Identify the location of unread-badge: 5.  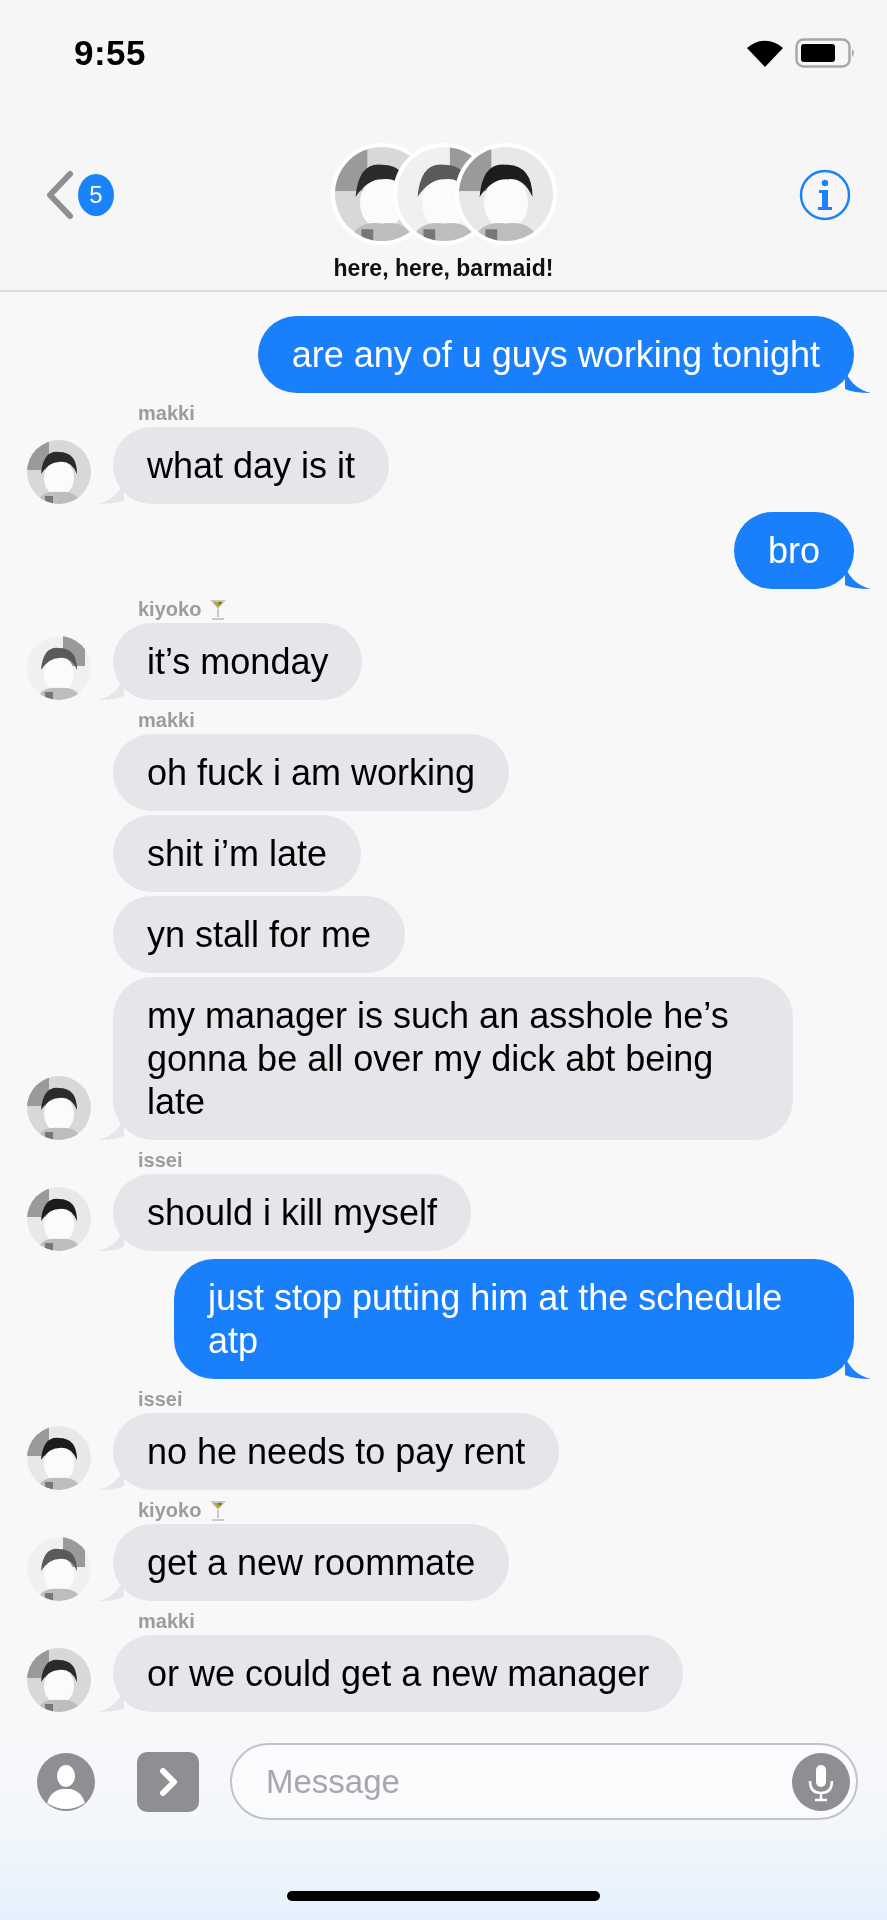
(96, 195).